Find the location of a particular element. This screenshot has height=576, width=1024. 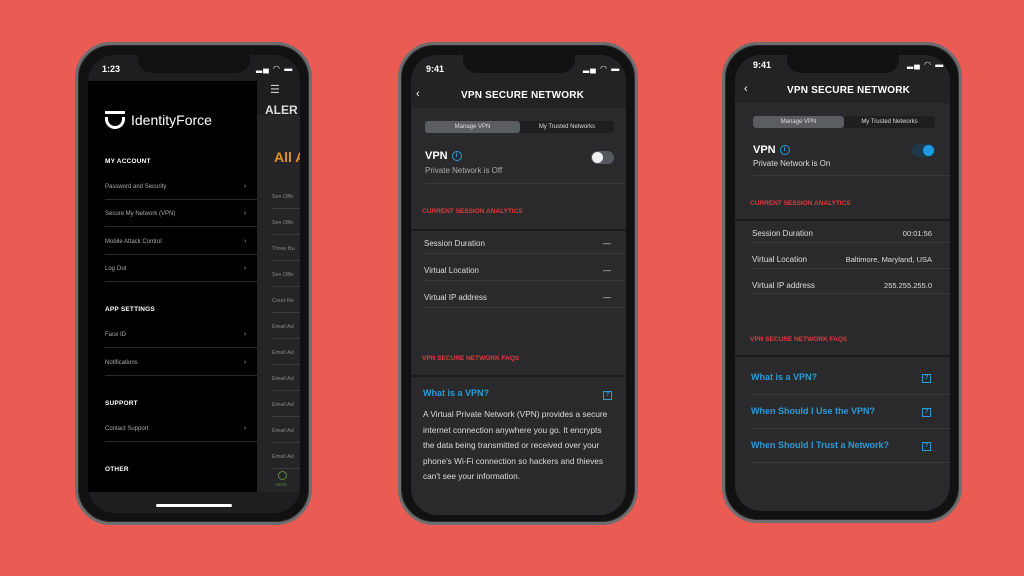

menu-section-title: OTHER is located at coordinates (117, 470).